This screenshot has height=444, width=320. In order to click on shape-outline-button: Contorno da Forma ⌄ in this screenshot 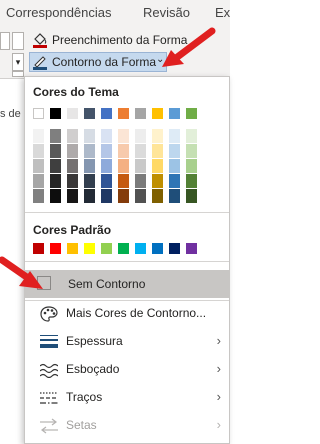, I will do `click(98, 62)`.